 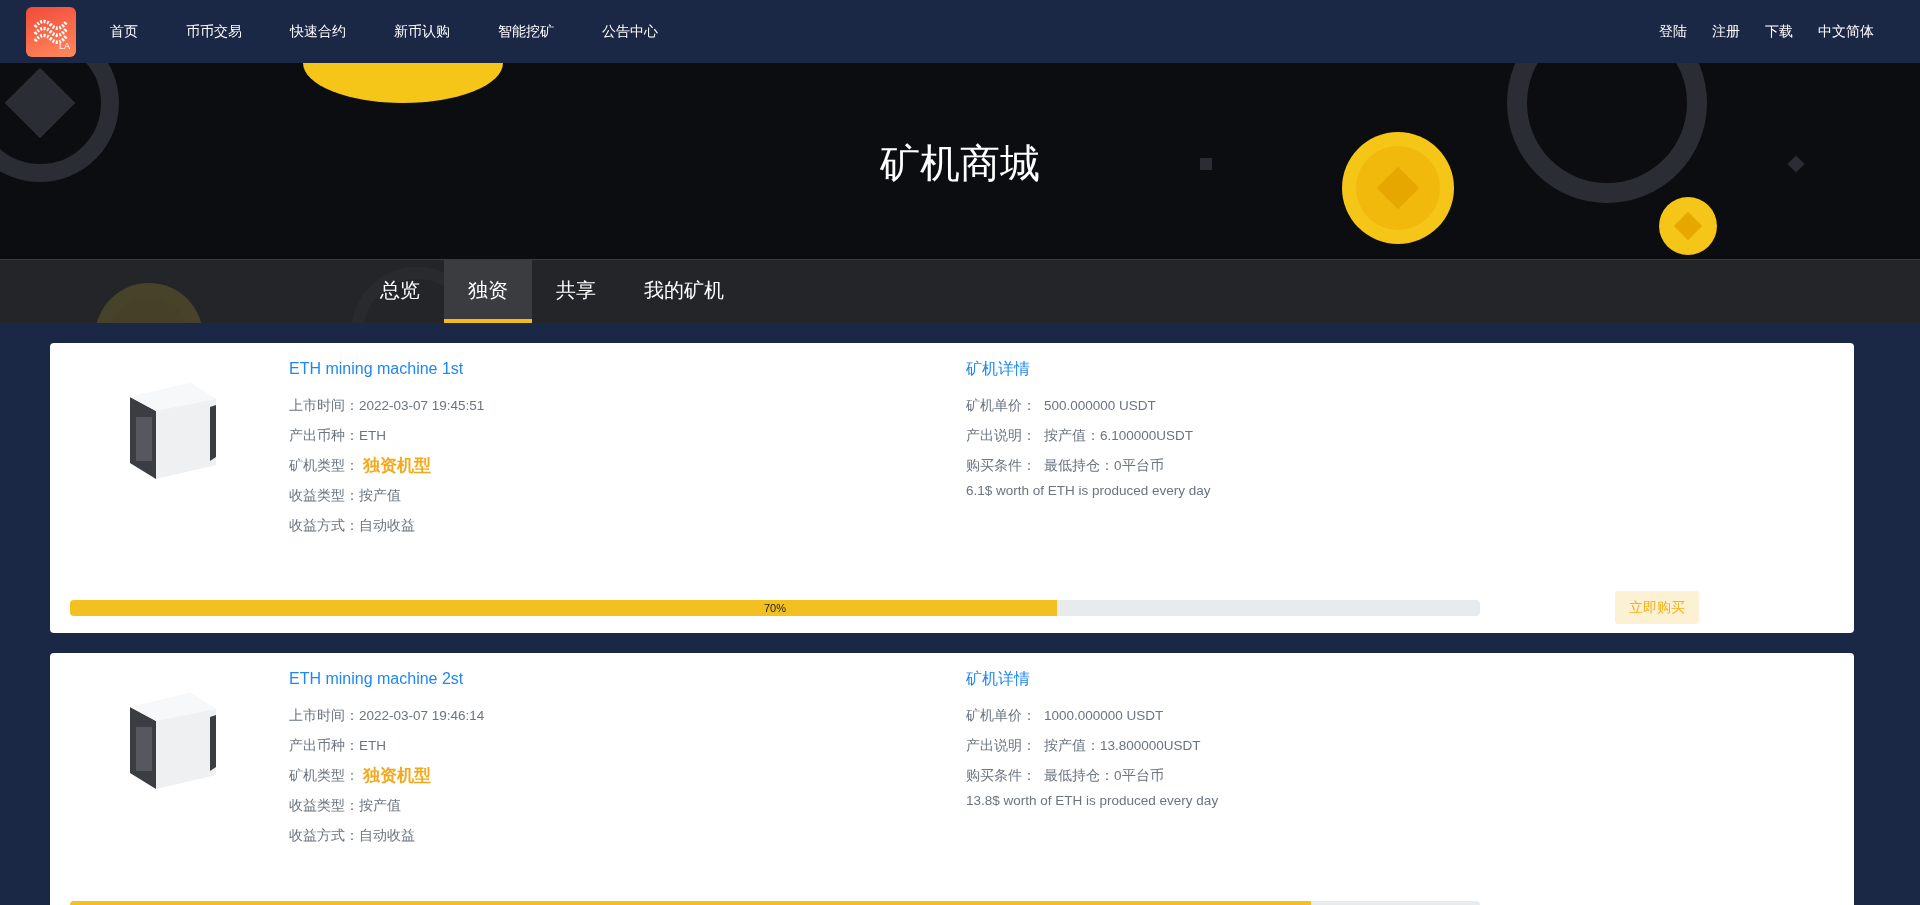 What do you see at coordinates (1104, 715) in the screenshot?
I see `field-value: 1000.000000 USDT` at bounding box center [1104, 715].